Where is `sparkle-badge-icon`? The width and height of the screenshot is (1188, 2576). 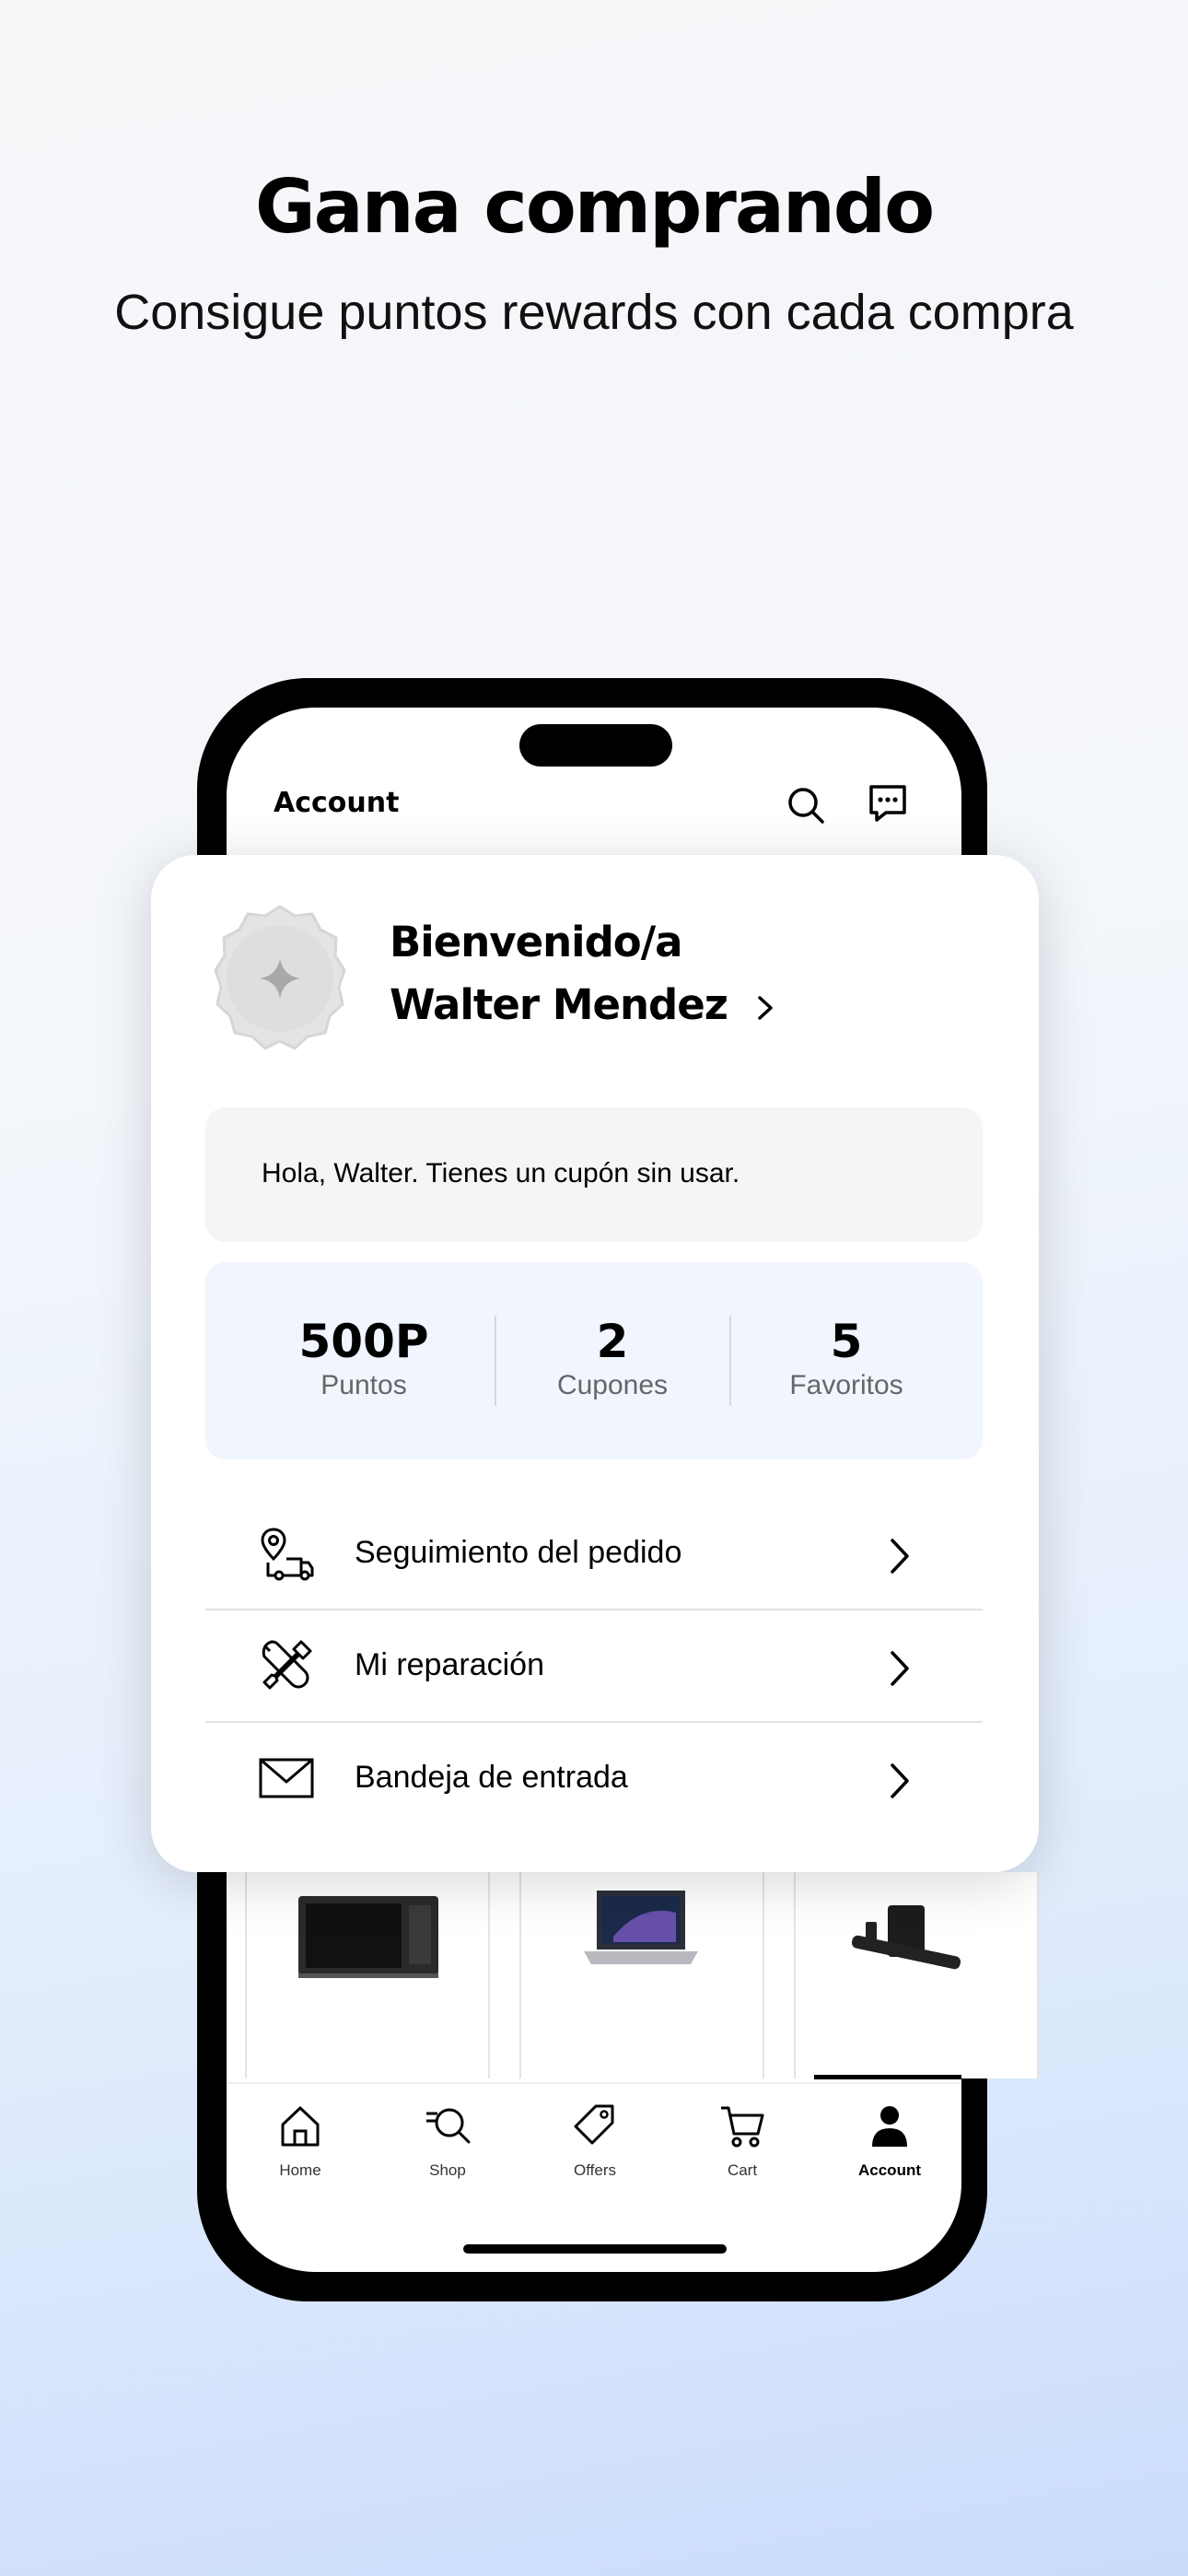 sparkle-badge-icon is located at coordinates (279, 978).